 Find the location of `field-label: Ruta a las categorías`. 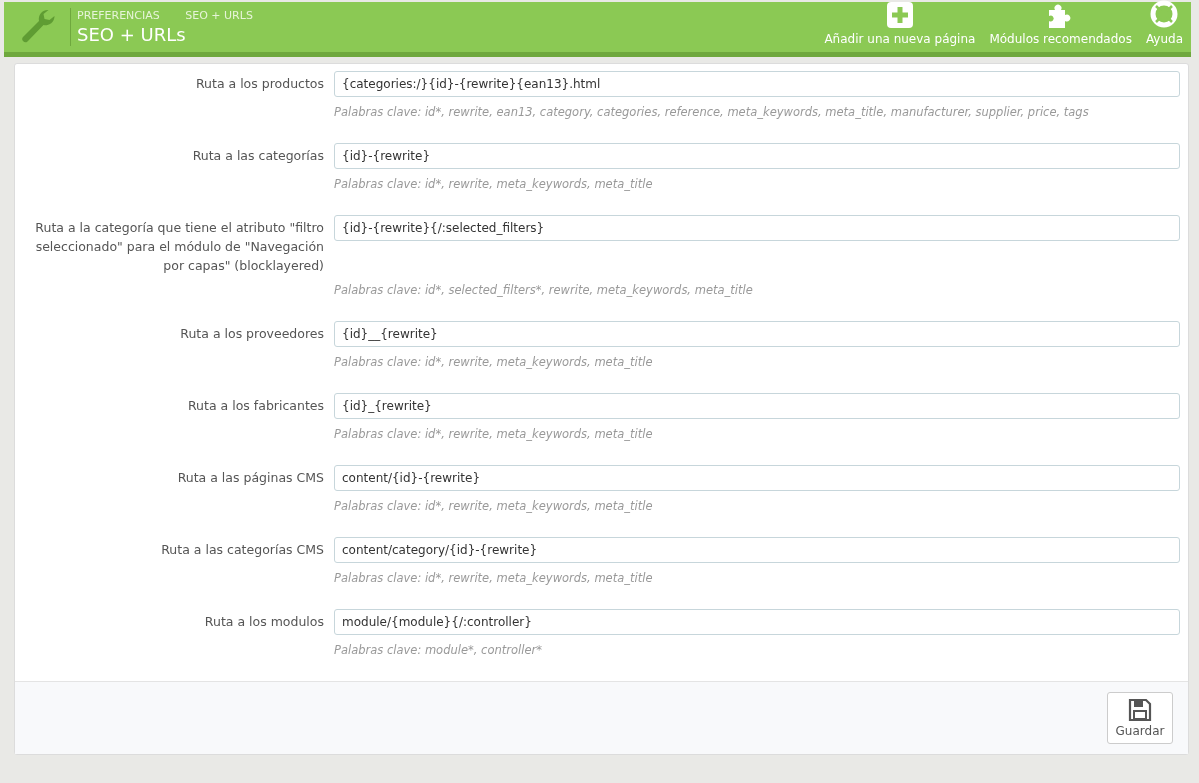

field-label: Ruta a las categorías is located at coordinates (257, 156).